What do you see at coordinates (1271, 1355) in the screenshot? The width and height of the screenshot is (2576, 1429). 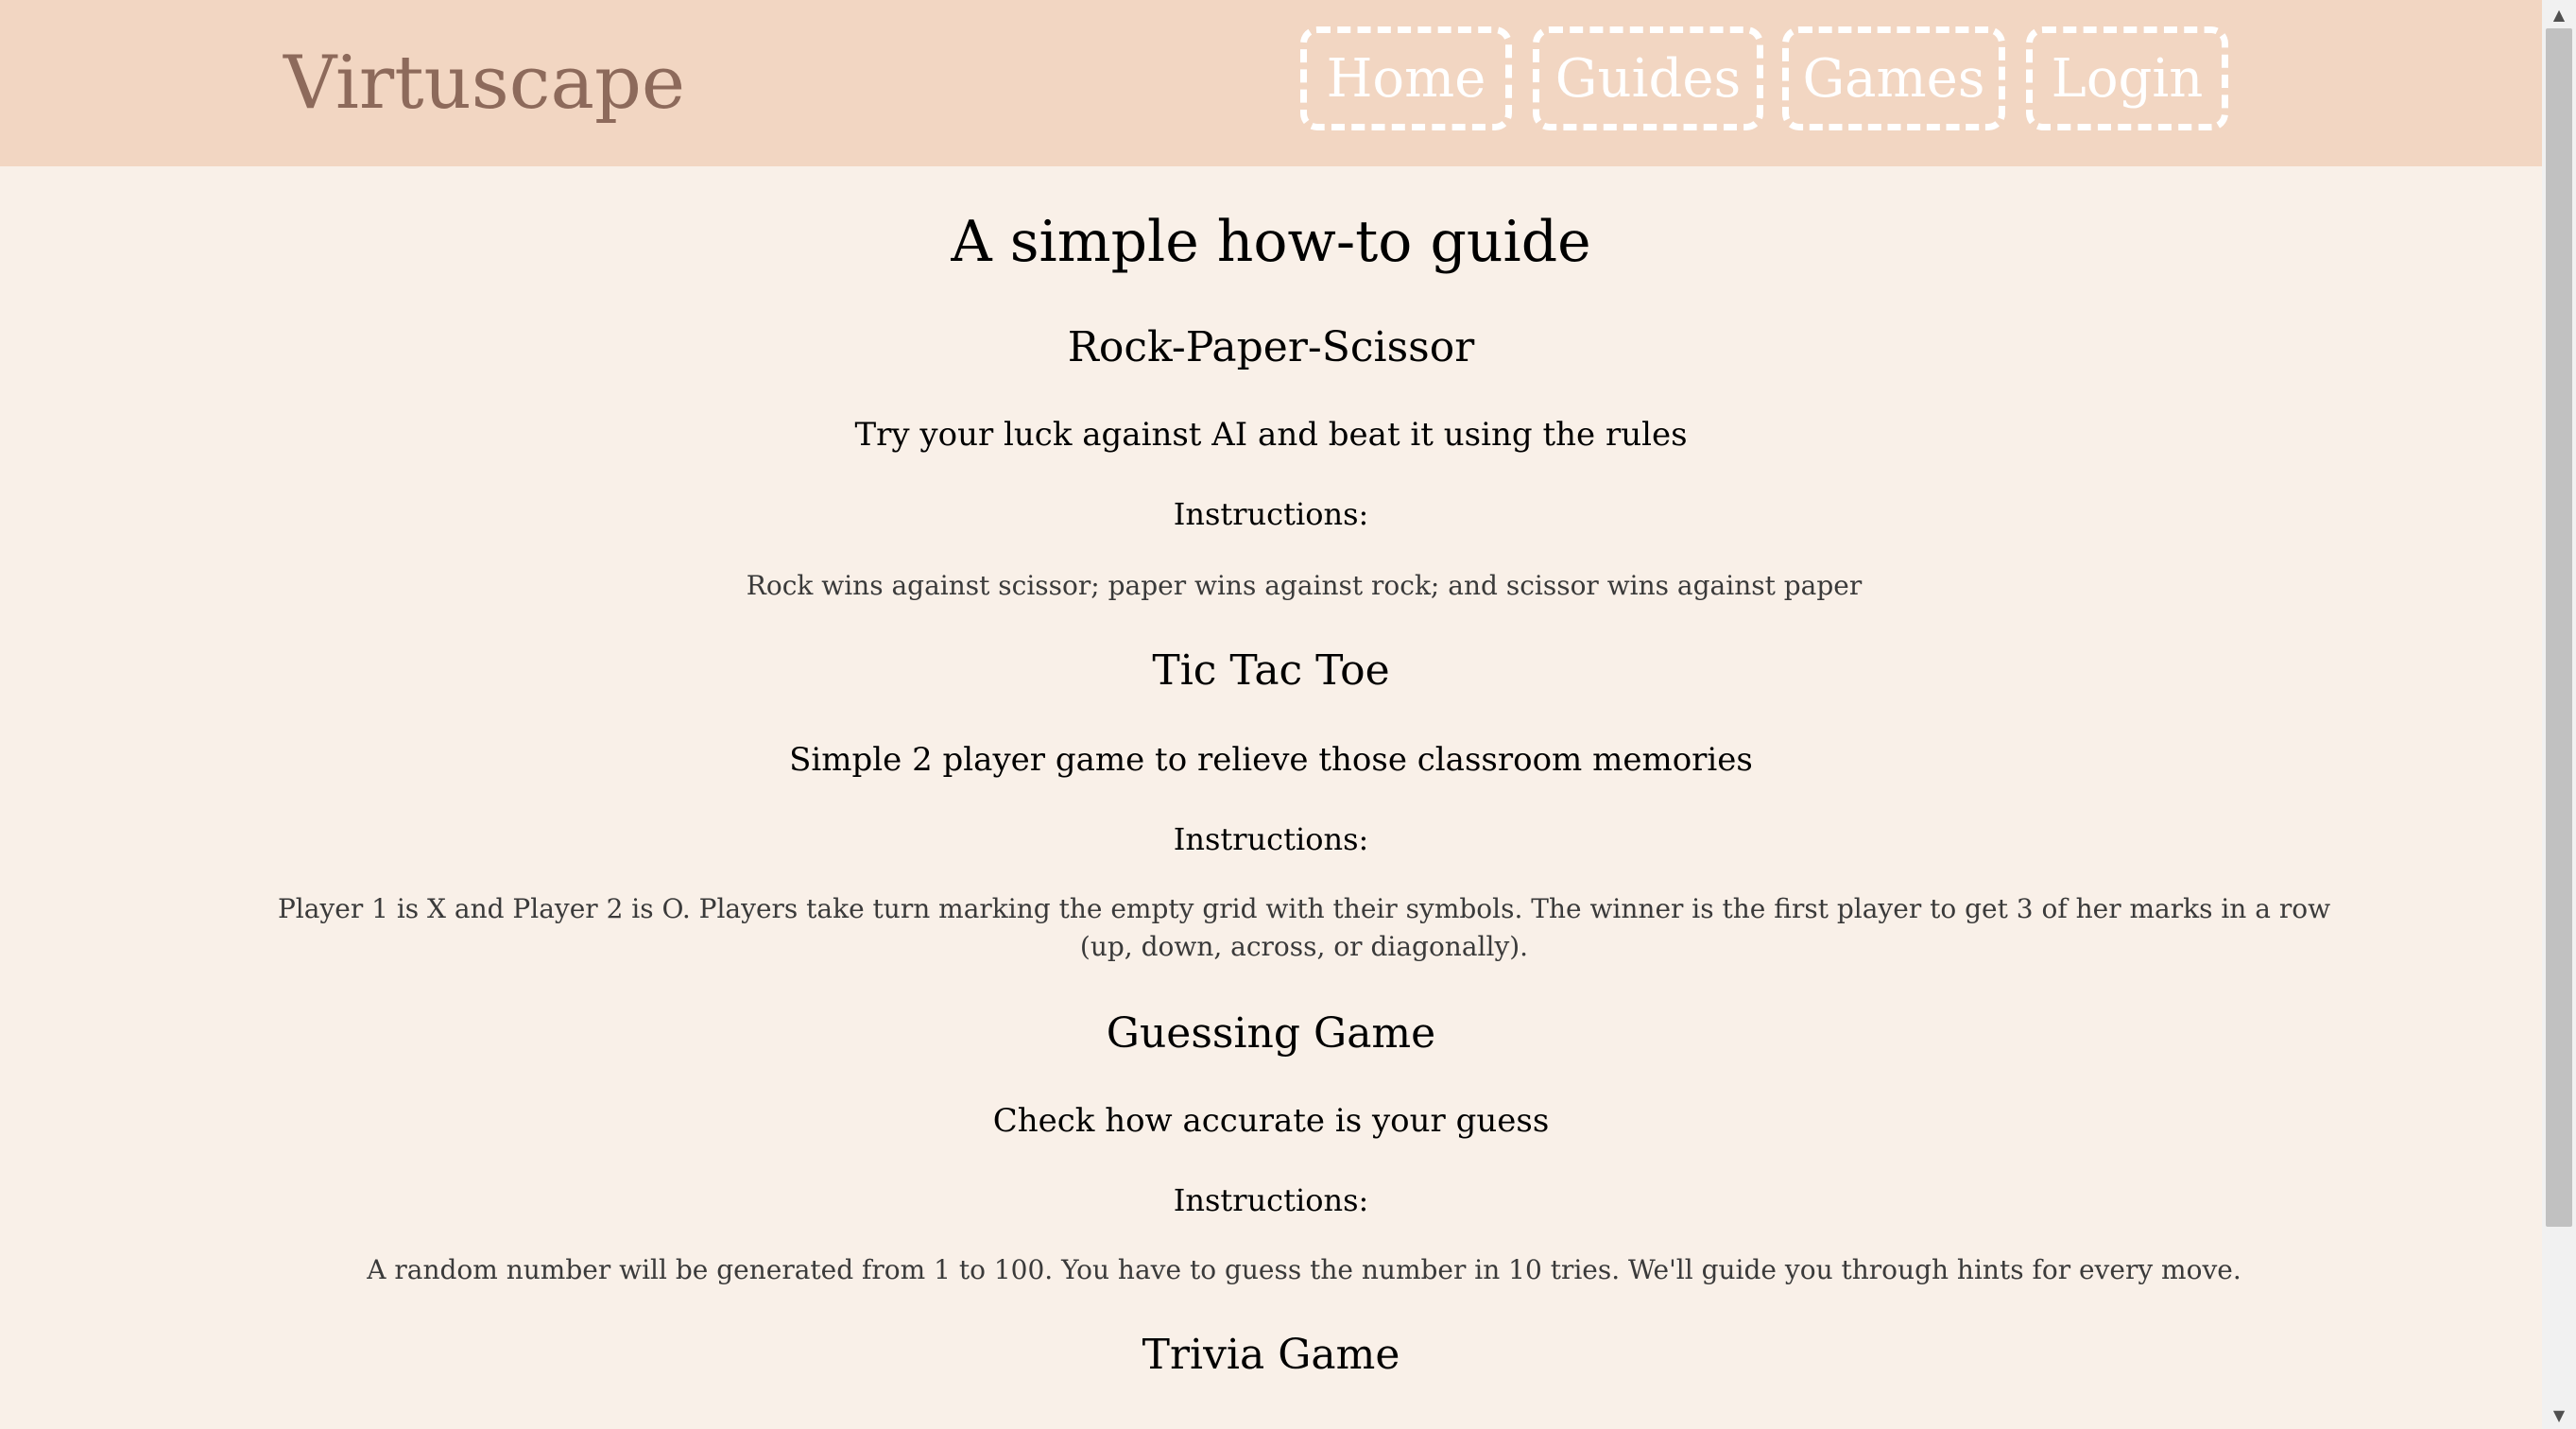 I see `game-title-trivia: Trivia Game` at bounding box center [1271, 1355].